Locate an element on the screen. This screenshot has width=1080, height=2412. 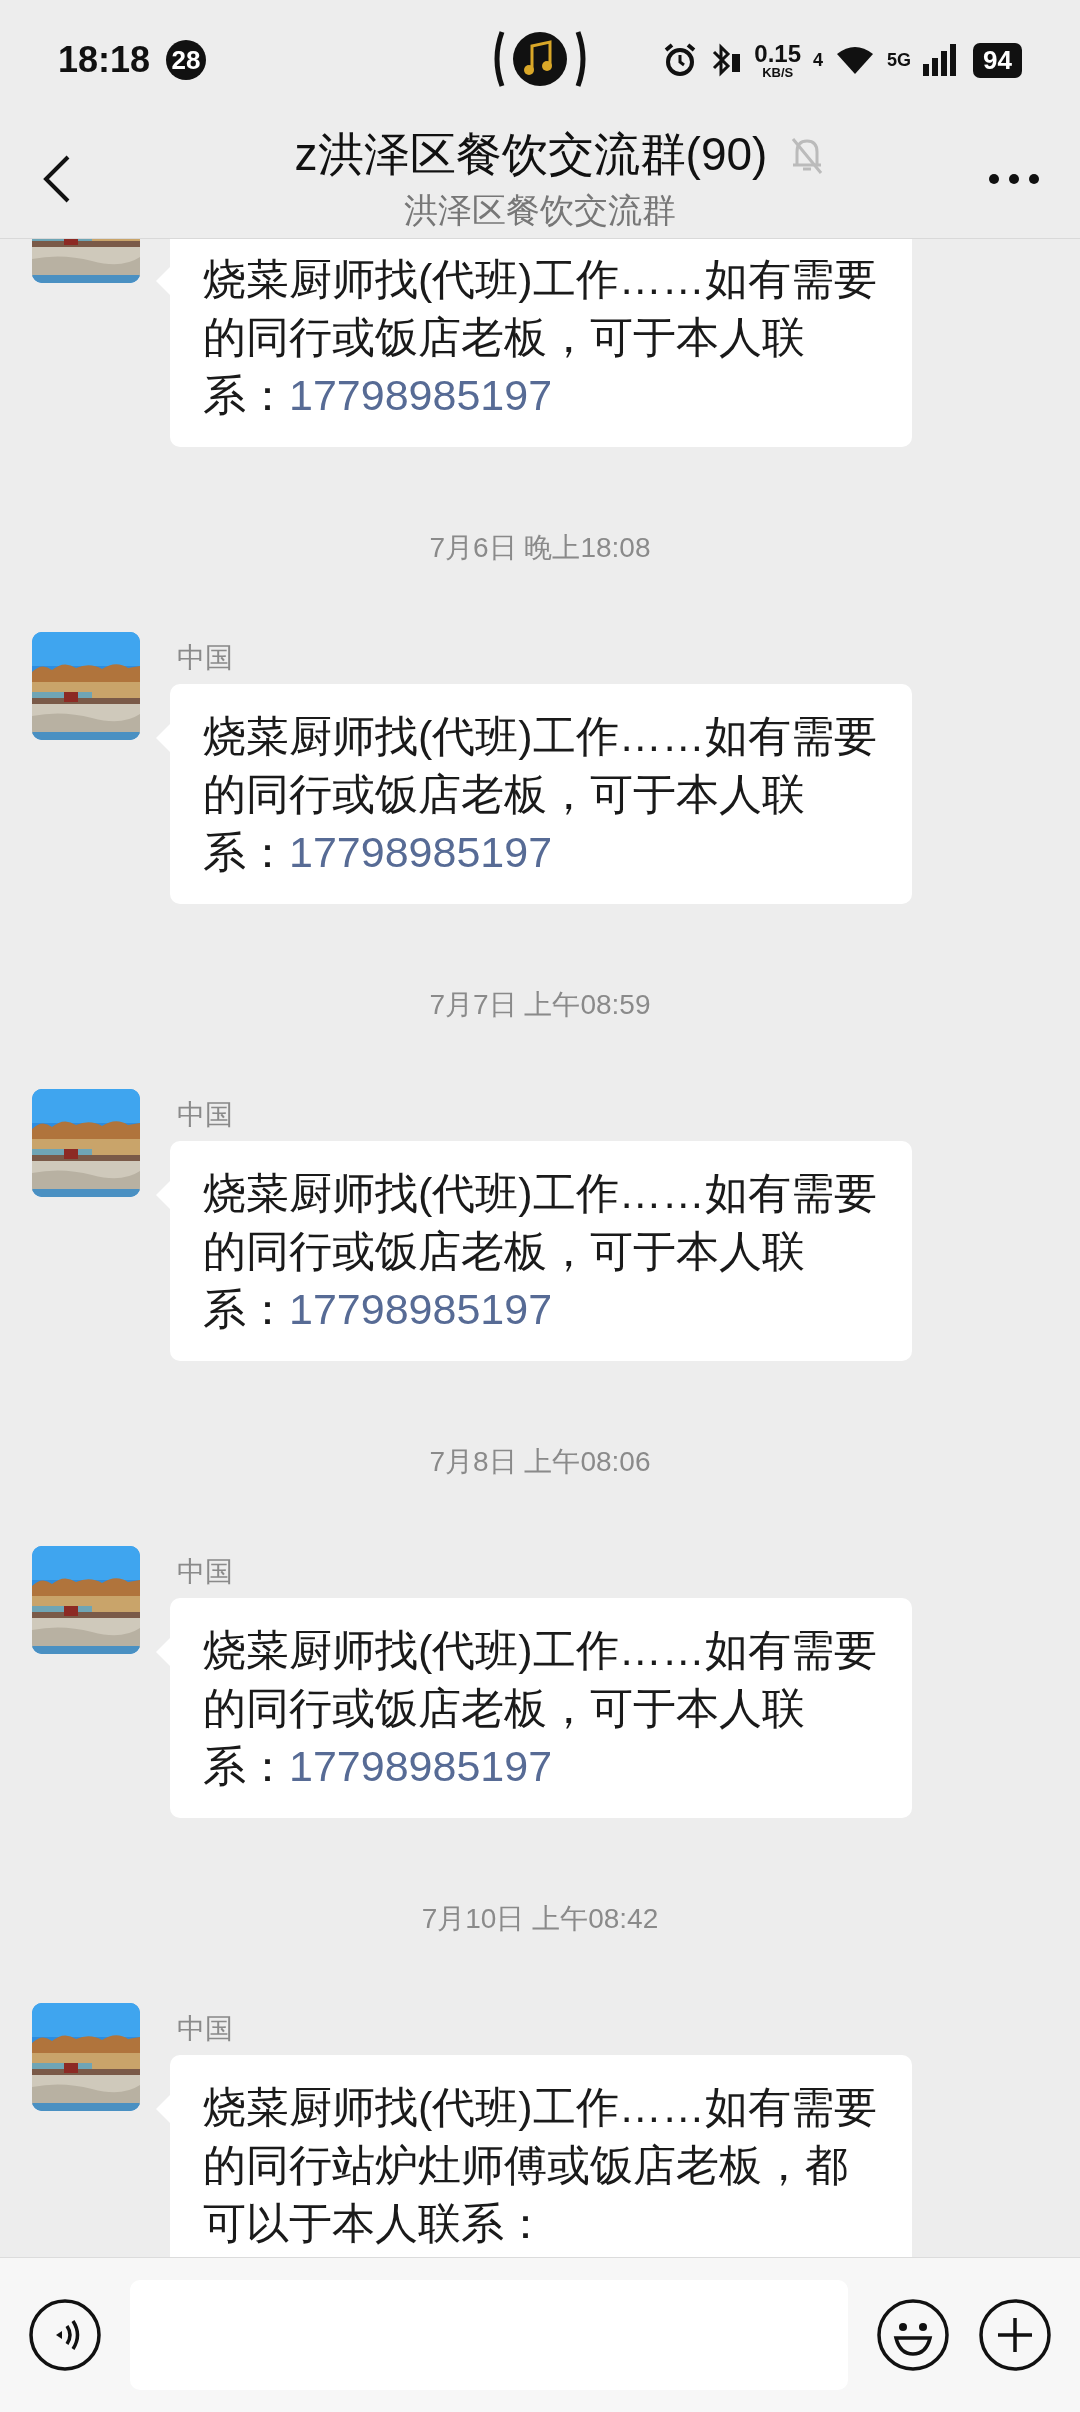
chat-title: z洪泽区餐饮交流群(90) is located at coordinates (531, 154).